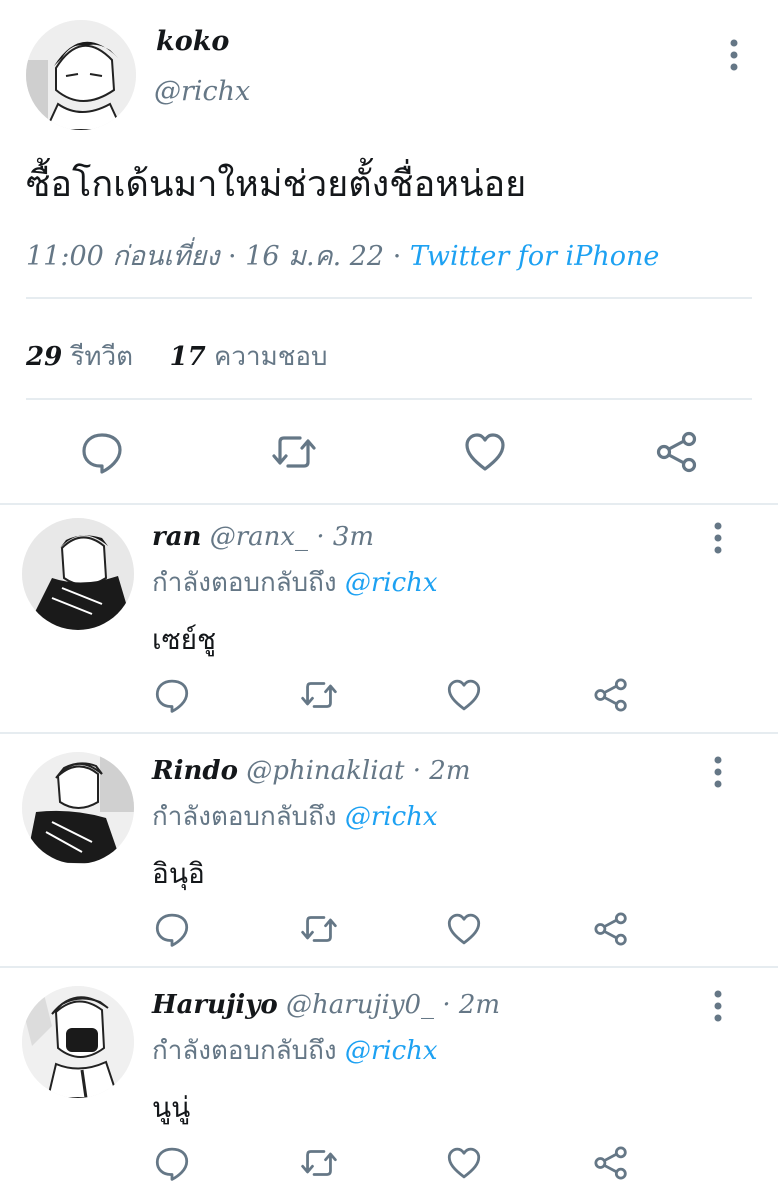  Describe the element at coordinates (535, 256) in the screenshot. I see `tweet-source-link: Twitter for iPhone` at that location.